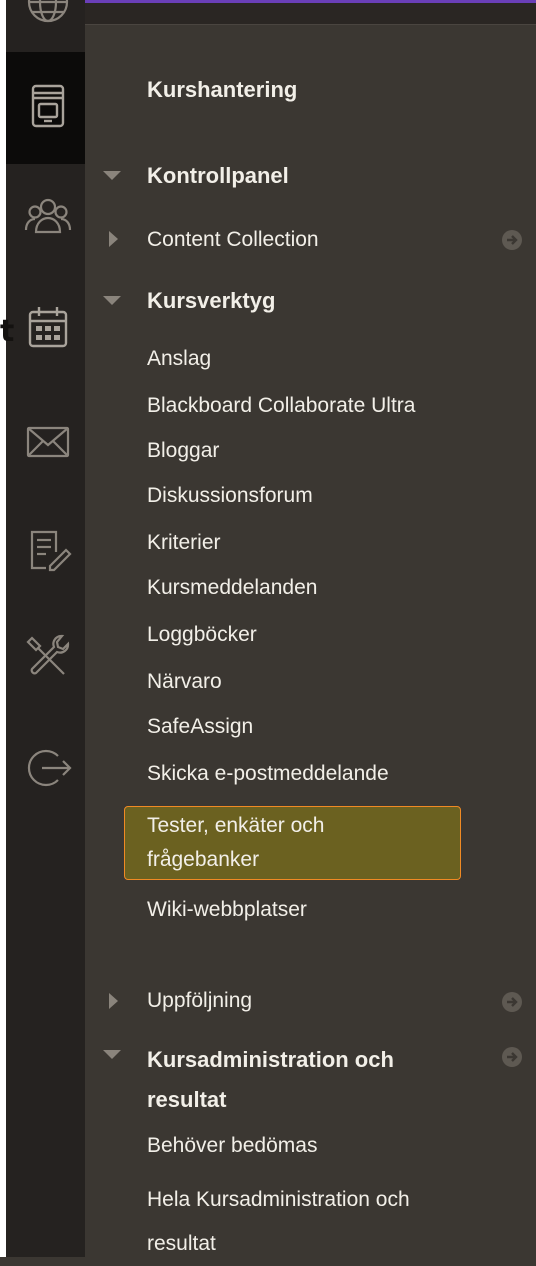 This screenshot has height=1266, width=536. Describe the element at coordinates (48, 328) in the screenshot. I see `calendar-icon` at that location.